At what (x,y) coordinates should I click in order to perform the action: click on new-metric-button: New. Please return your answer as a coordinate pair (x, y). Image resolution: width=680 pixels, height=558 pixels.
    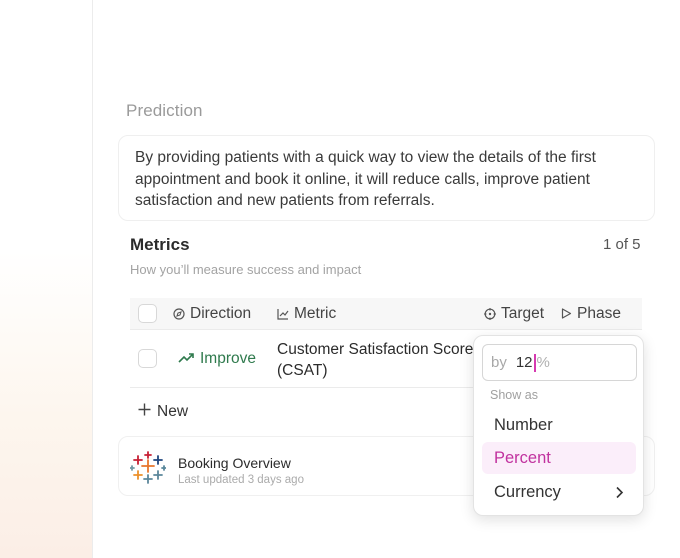
    Looking at the image, I should click on (163, 412).